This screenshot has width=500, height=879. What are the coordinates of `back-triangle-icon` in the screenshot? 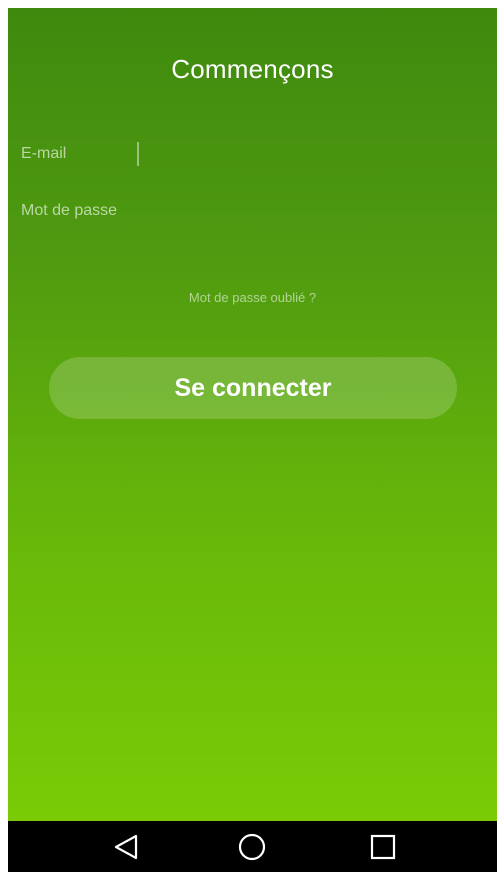 It's located at (126, 846).